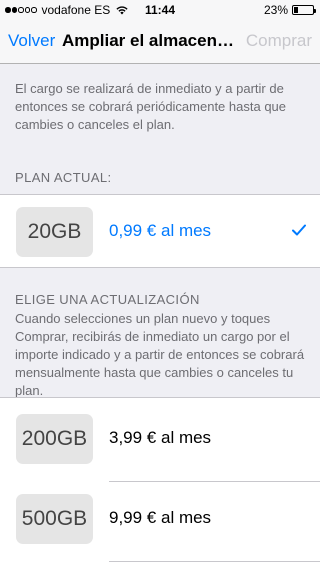 This screenshot has height=568, width=320. Describe the element at coordinates (54, 519) in the screenshot. I see `plan-size-badge: 500GB` at that location.